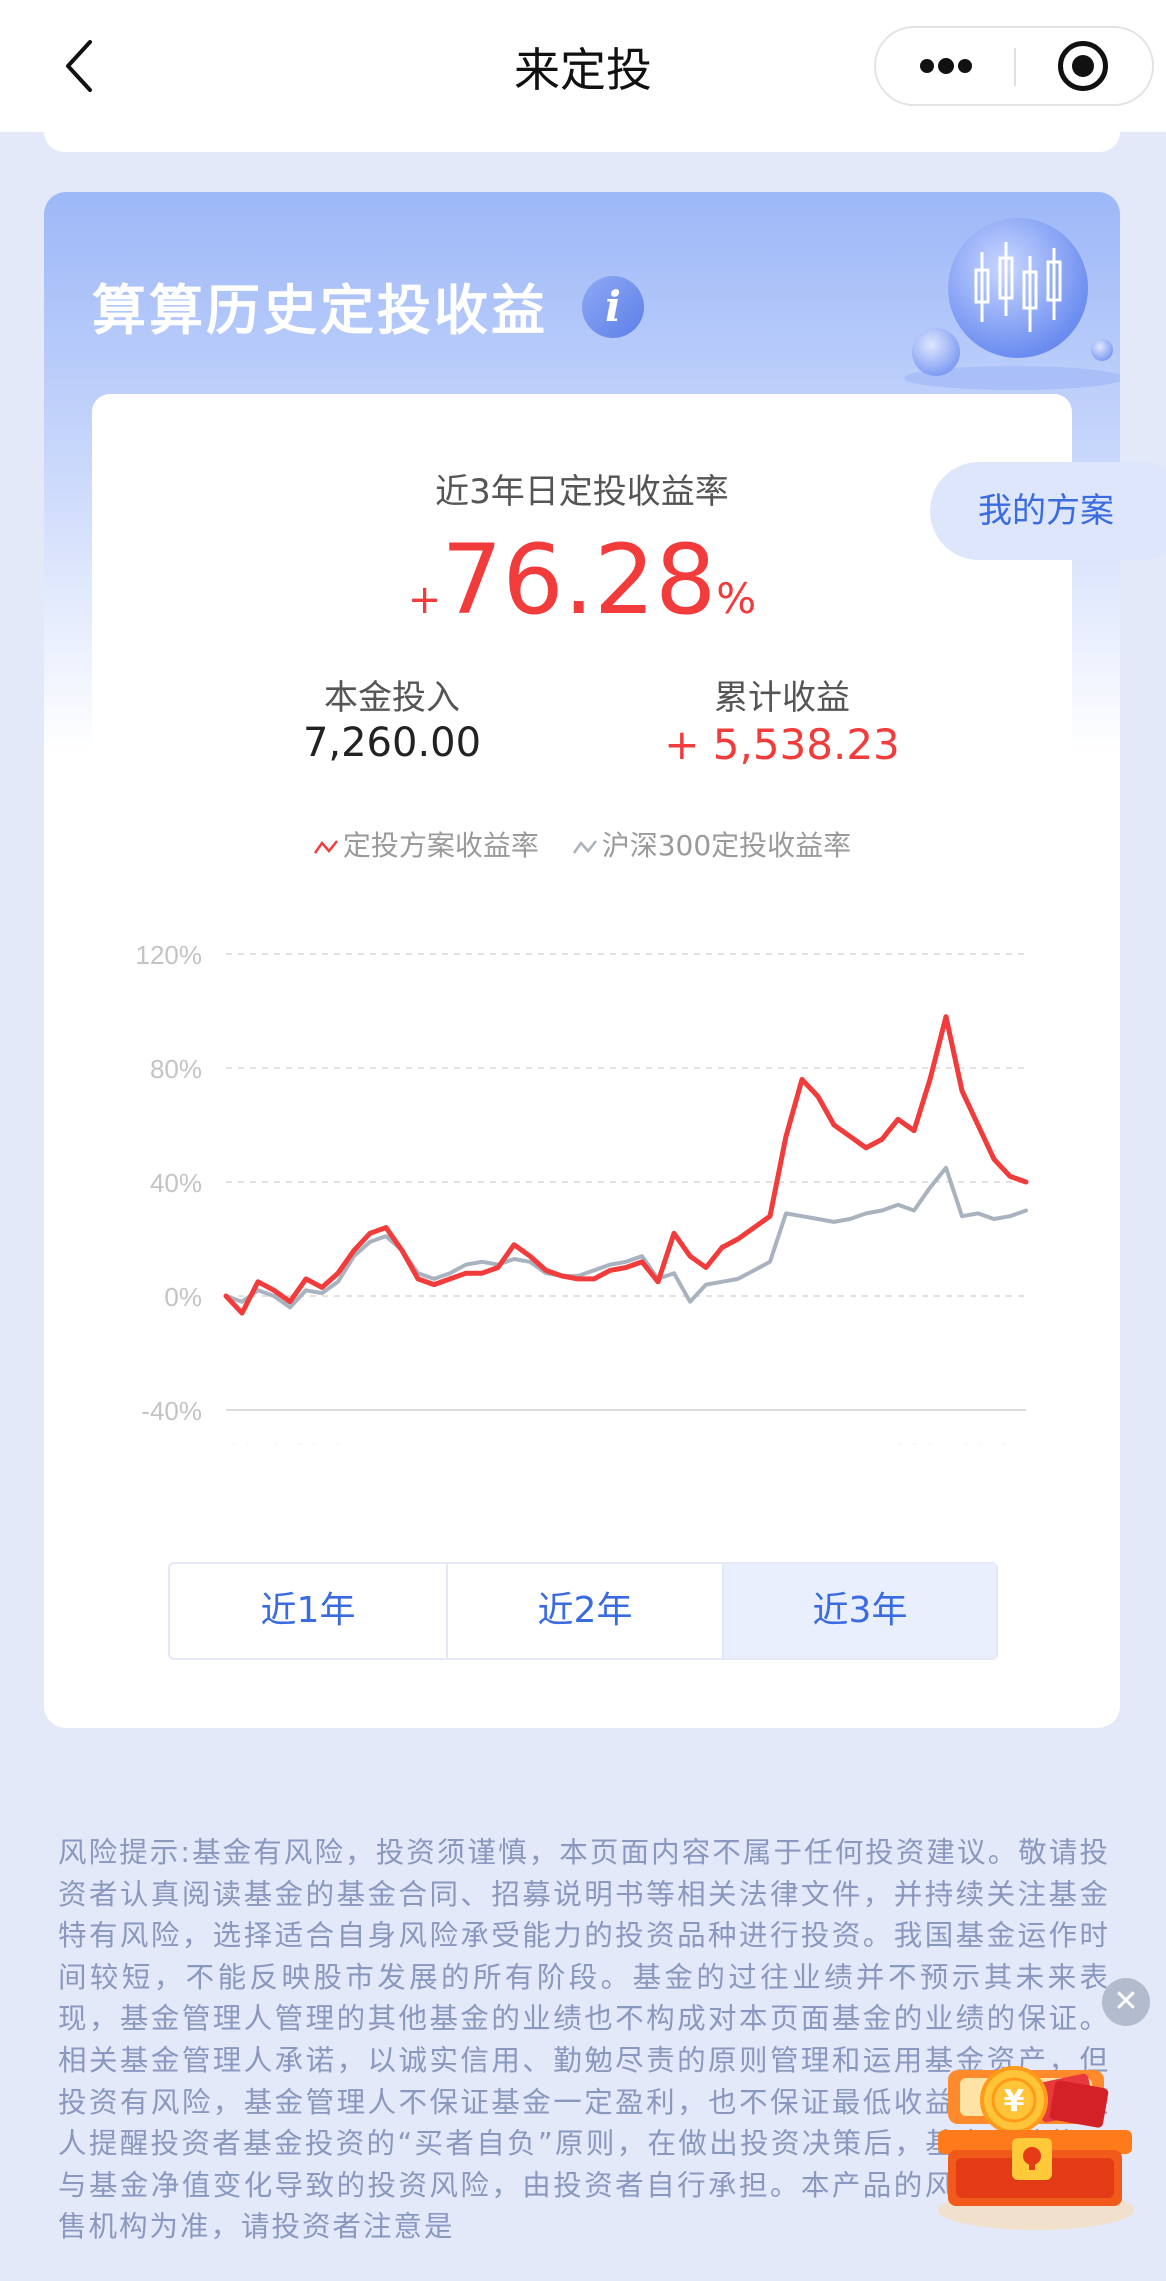 This screenshot has width=1166, height=2281. Describe the element at coordinates (325, 847) in the screenshot. I see `legend-line-icon-plan` at that location.